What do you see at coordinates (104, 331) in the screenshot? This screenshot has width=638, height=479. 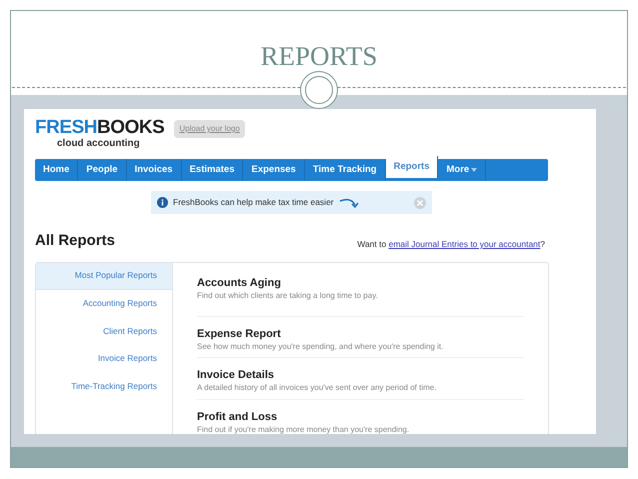 I see `sidebar-item: Client Reports` at bounding box center [104, 331].